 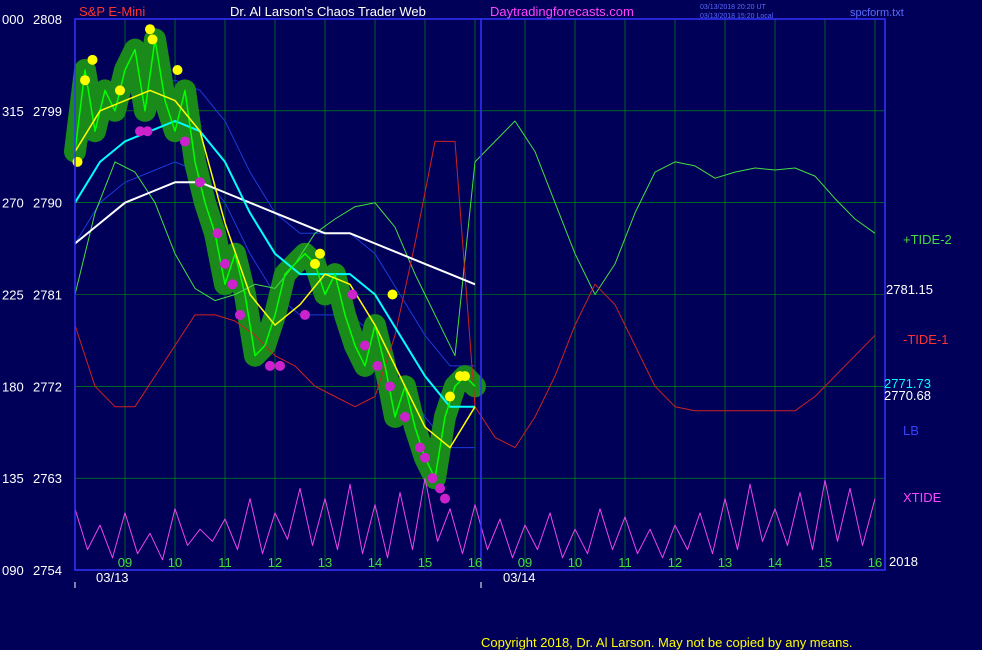 I want to click on tide1-label: -TIDE-1, so click(x=926, y=339).